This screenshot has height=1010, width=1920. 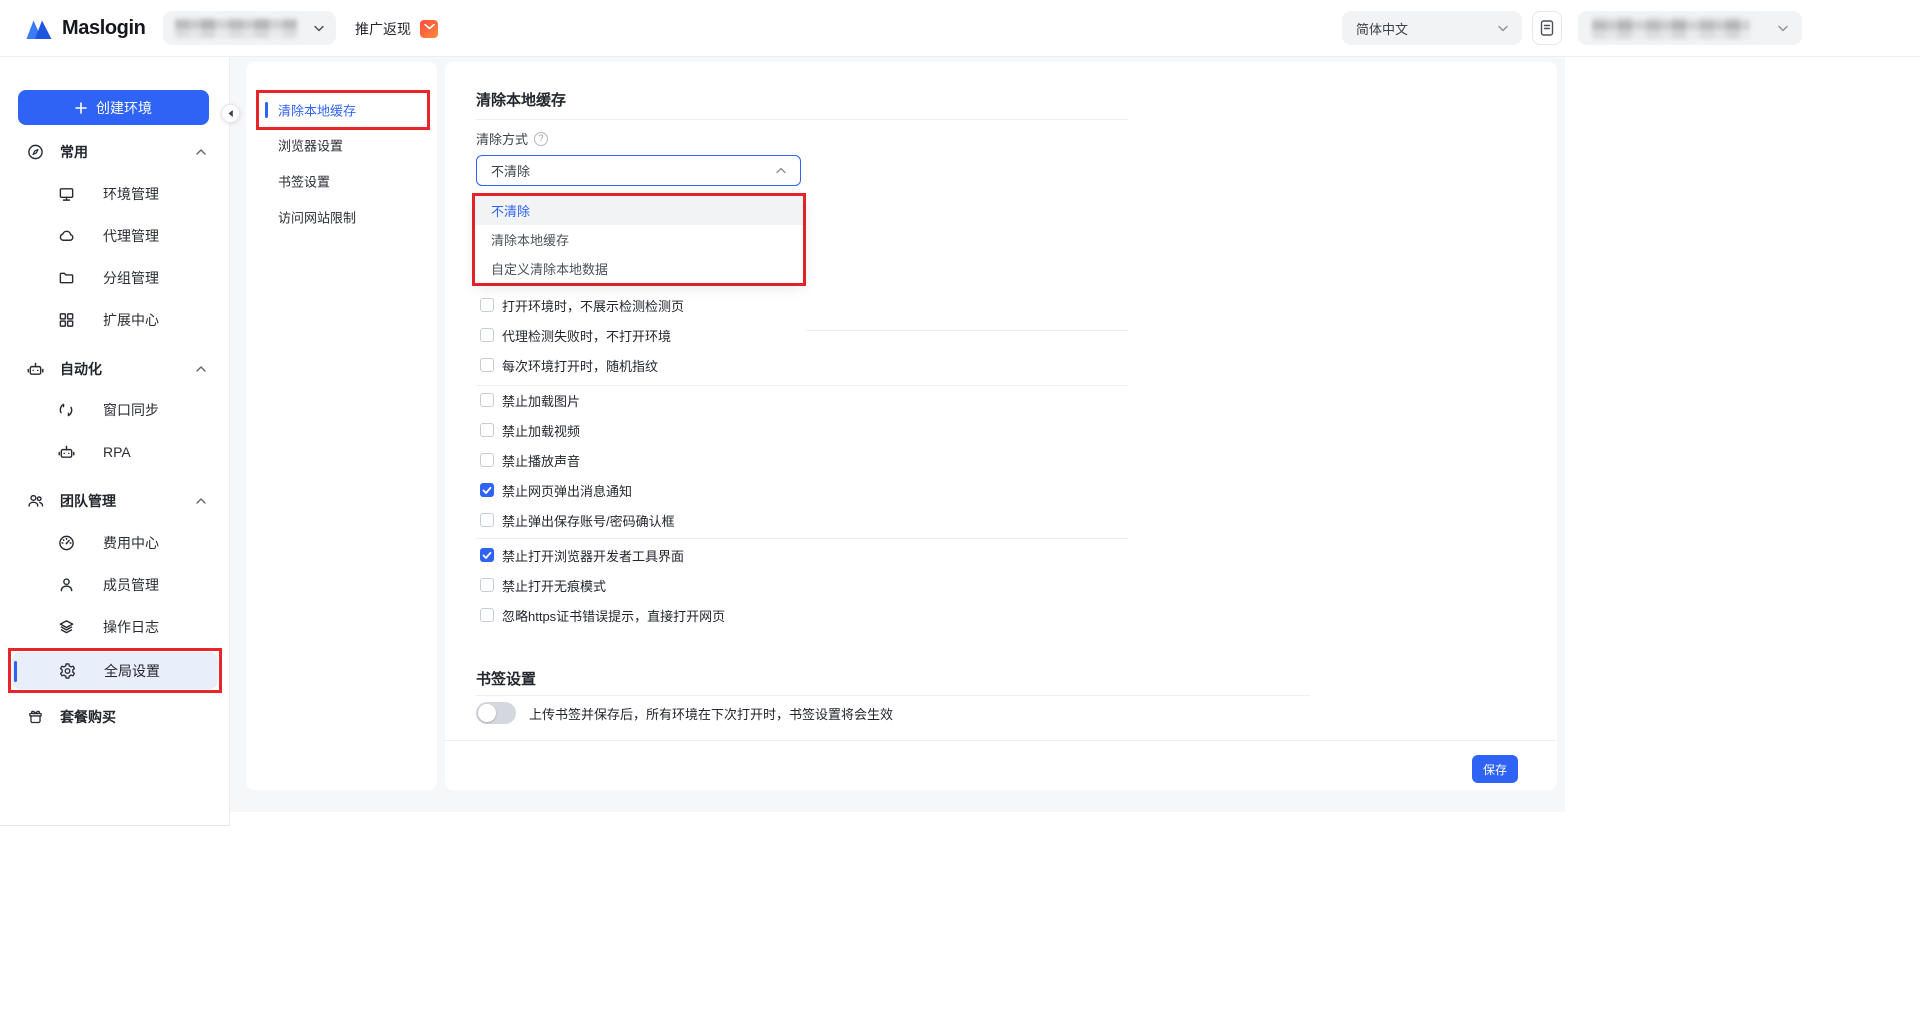 I want to click on checkbox-row: 禁止打开浏览器开发者工具界面, so click(x=582, y=555).